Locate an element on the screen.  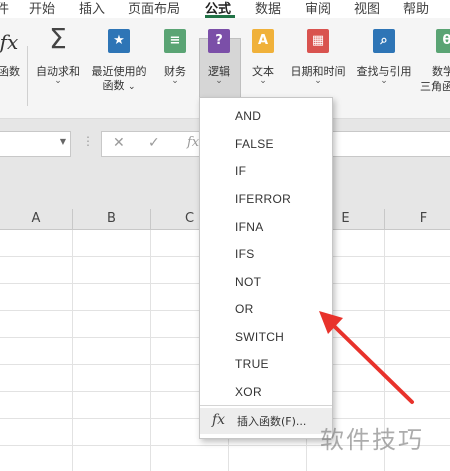
watermark: 软件技巧 is located at coordinates (372, 440).